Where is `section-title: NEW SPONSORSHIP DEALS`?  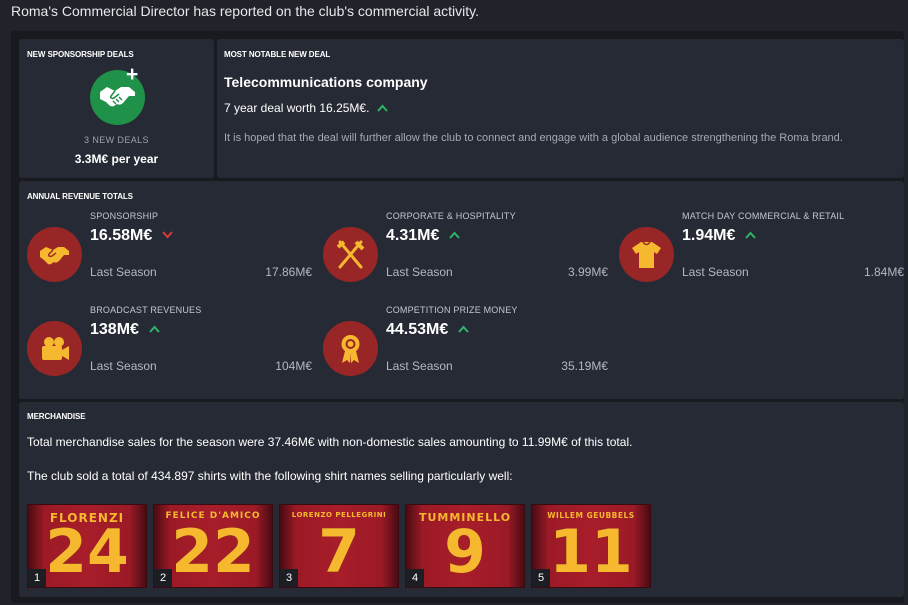 section-title: NEW SPONSORSHIP DEALS is located at coordinates (80, 54).